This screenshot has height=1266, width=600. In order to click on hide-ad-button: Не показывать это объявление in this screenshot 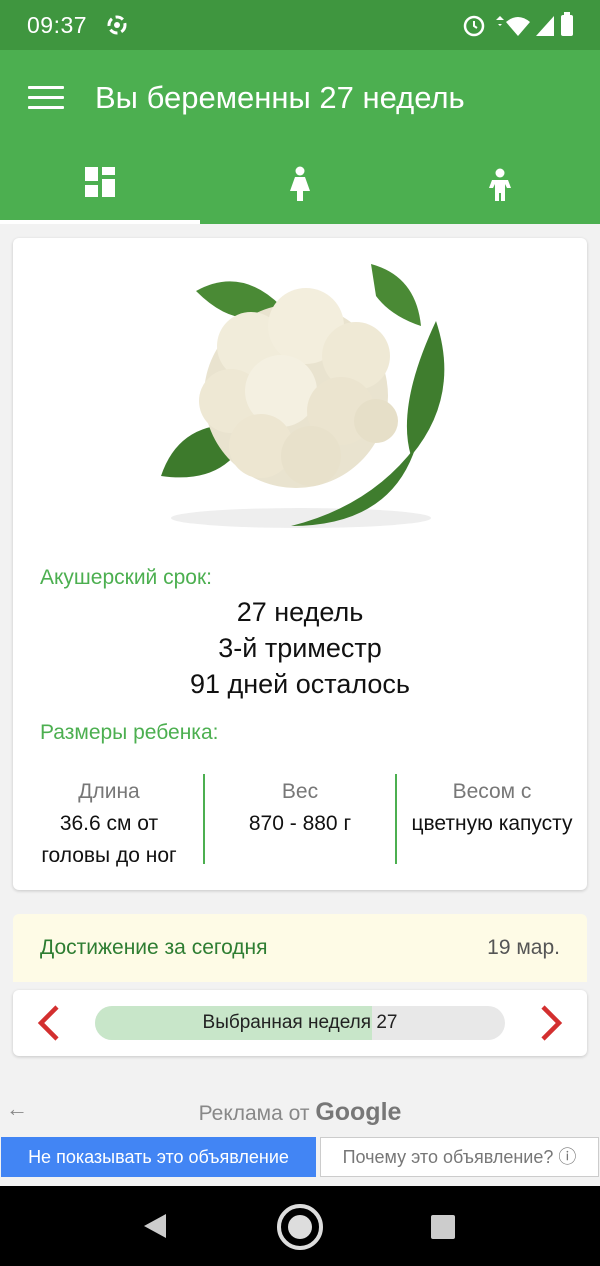, I will do `click(158, 1157)`.